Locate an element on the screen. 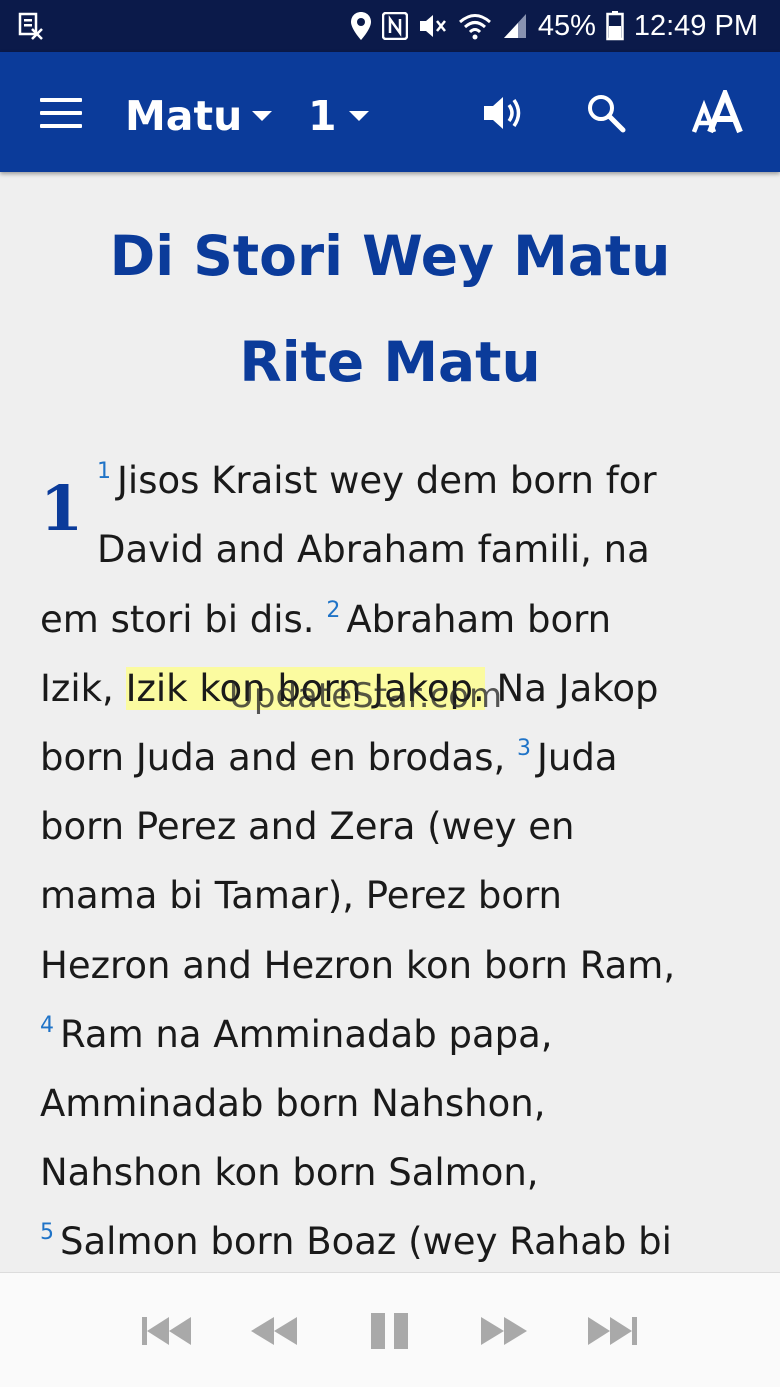 This screenshot has width=780, height=1387. signal-icon is located at coordinates (515, 26).